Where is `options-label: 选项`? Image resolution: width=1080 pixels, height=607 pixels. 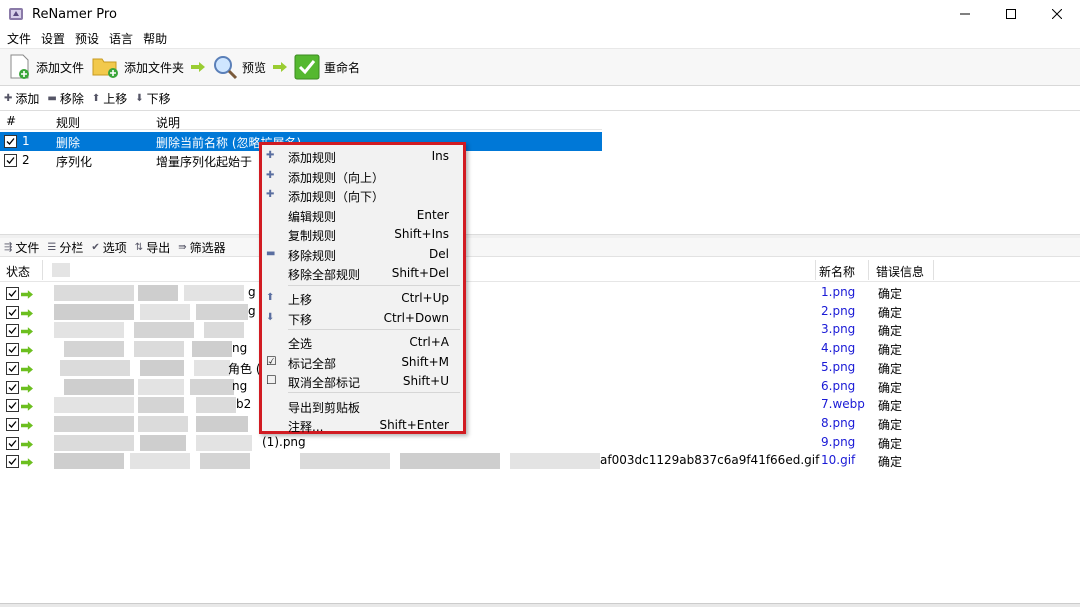 options-label: 选项 is located at coordinates (114, 247).